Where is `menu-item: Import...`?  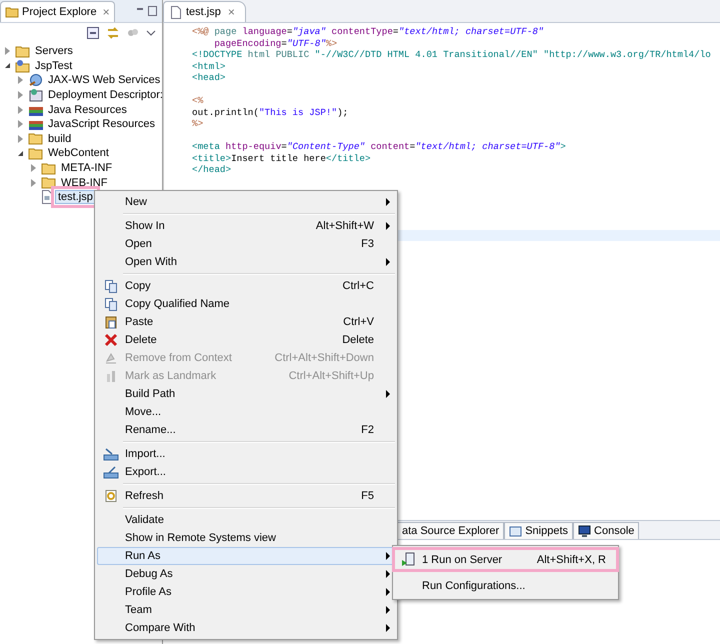 menu-item: Import... is located at coordinates (246, 454).